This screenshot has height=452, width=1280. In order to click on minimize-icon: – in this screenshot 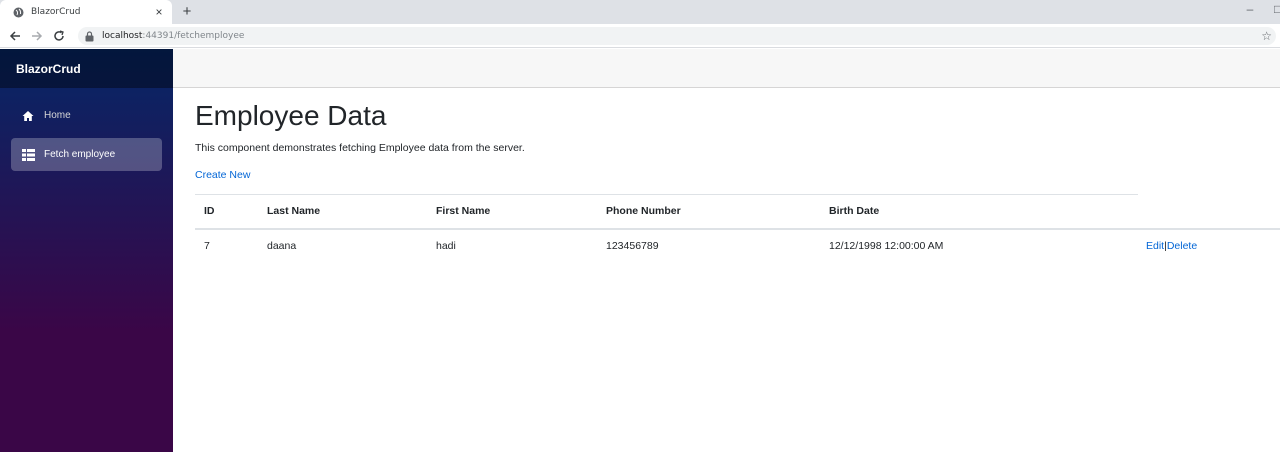, I will do `click(1250, 9)`.